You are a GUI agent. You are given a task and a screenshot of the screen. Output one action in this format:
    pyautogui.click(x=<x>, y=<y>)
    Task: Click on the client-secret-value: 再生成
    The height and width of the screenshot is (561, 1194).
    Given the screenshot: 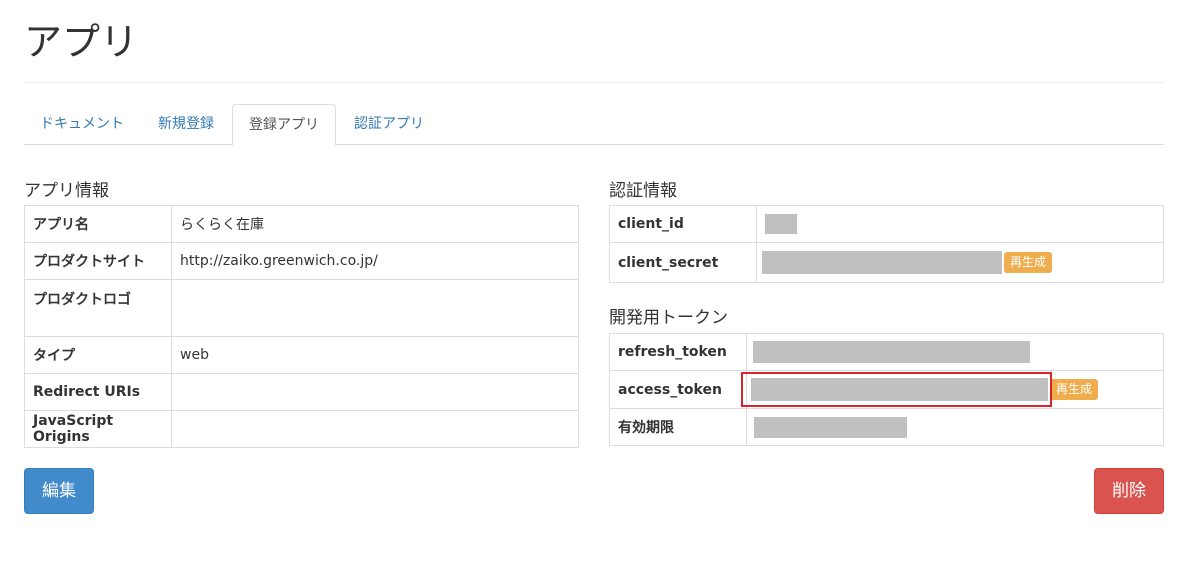 What is the action you would take?
    pyautogui.click(x=960, y=262)
    